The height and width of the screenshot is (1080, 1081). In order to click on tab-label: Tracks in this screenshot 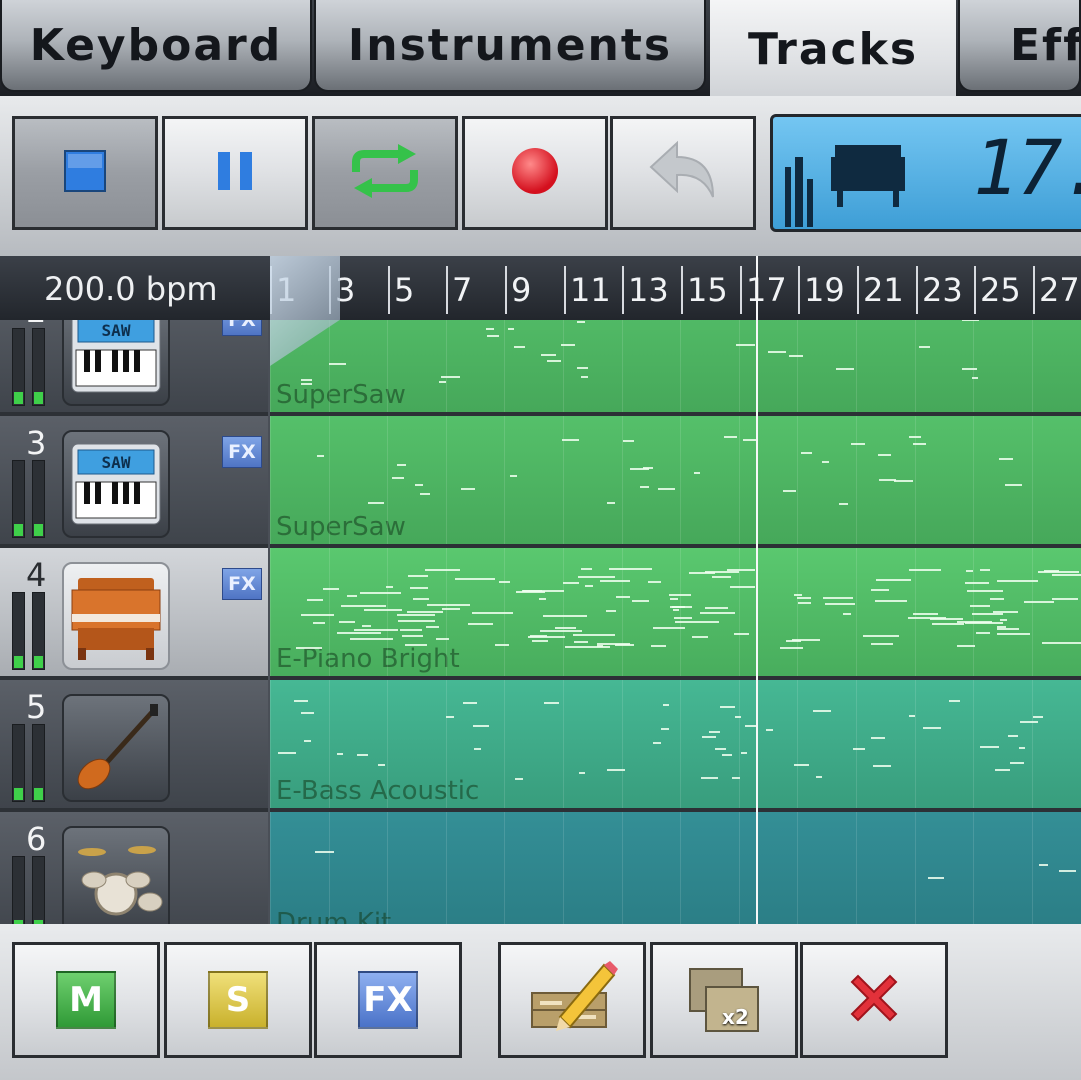, I will do `click(833, 49)`.